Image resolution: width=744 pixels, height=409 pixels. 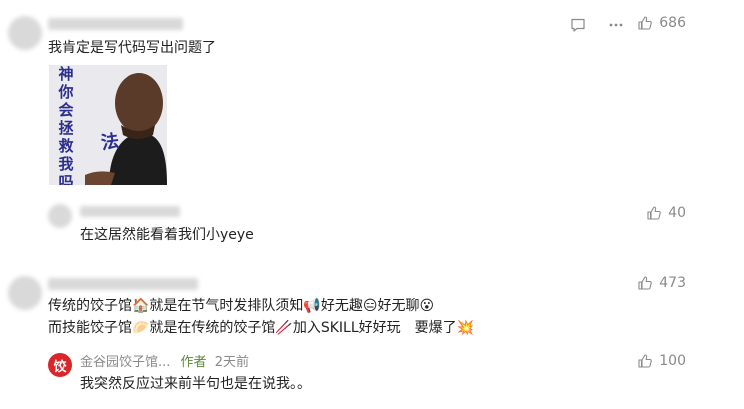 I want to click on like-count: 686, so click(x=672, y=23).